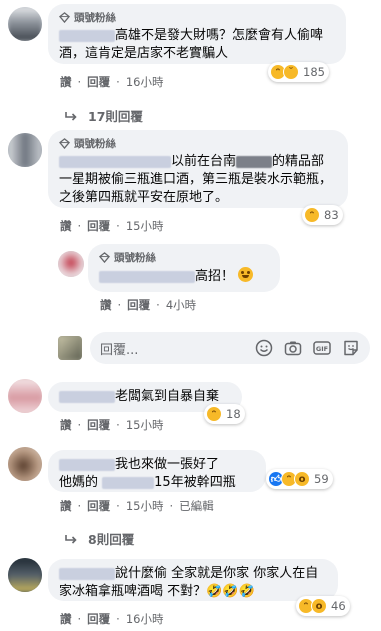  What do you see at coordinates (157, 465) in the screenshot?
I see `comment-text: 我也來做一張好了` at bounding box center [157, 465].